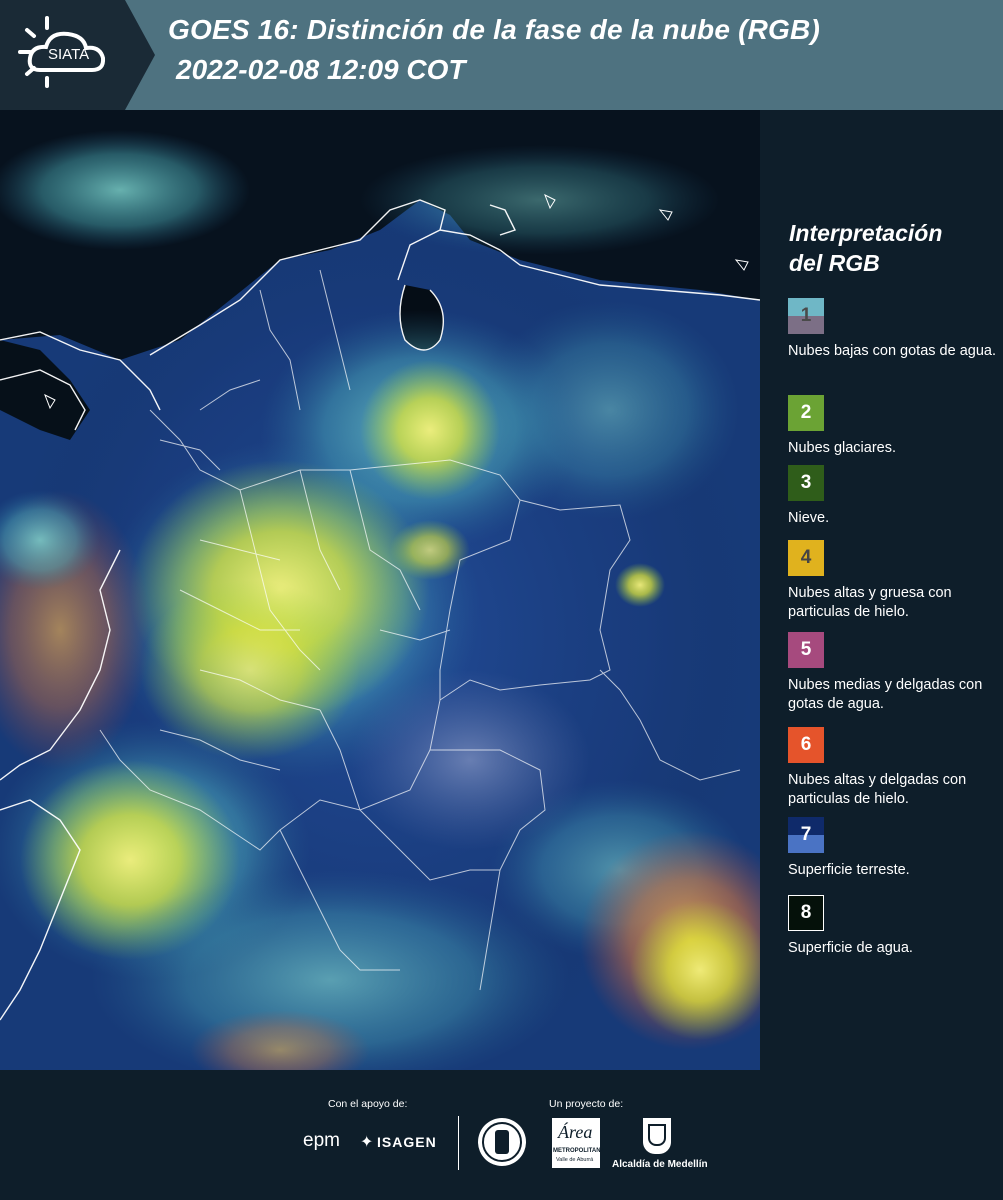 The height and width of the screenshot is (1200, 1003). I want to click on legend-number: 1, so click(806, 315).